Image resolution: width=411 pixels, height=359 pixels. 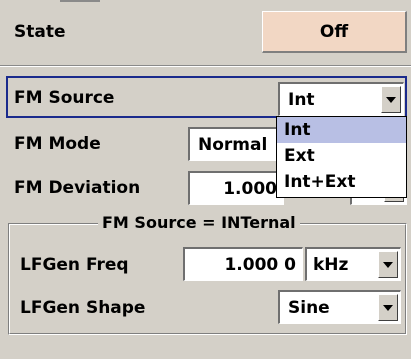 What do you see at coordinates (339, 307) in the screenshot?
I see `lfgen-shape-combo: Sine` at bounding box center [339, 307].